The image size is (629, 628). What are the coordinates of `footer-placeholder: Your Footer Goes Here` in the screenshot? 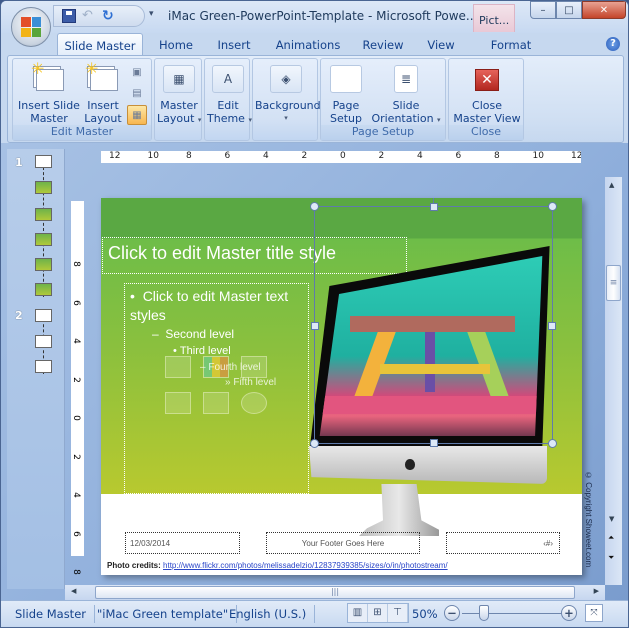 It's located at (343, 543).